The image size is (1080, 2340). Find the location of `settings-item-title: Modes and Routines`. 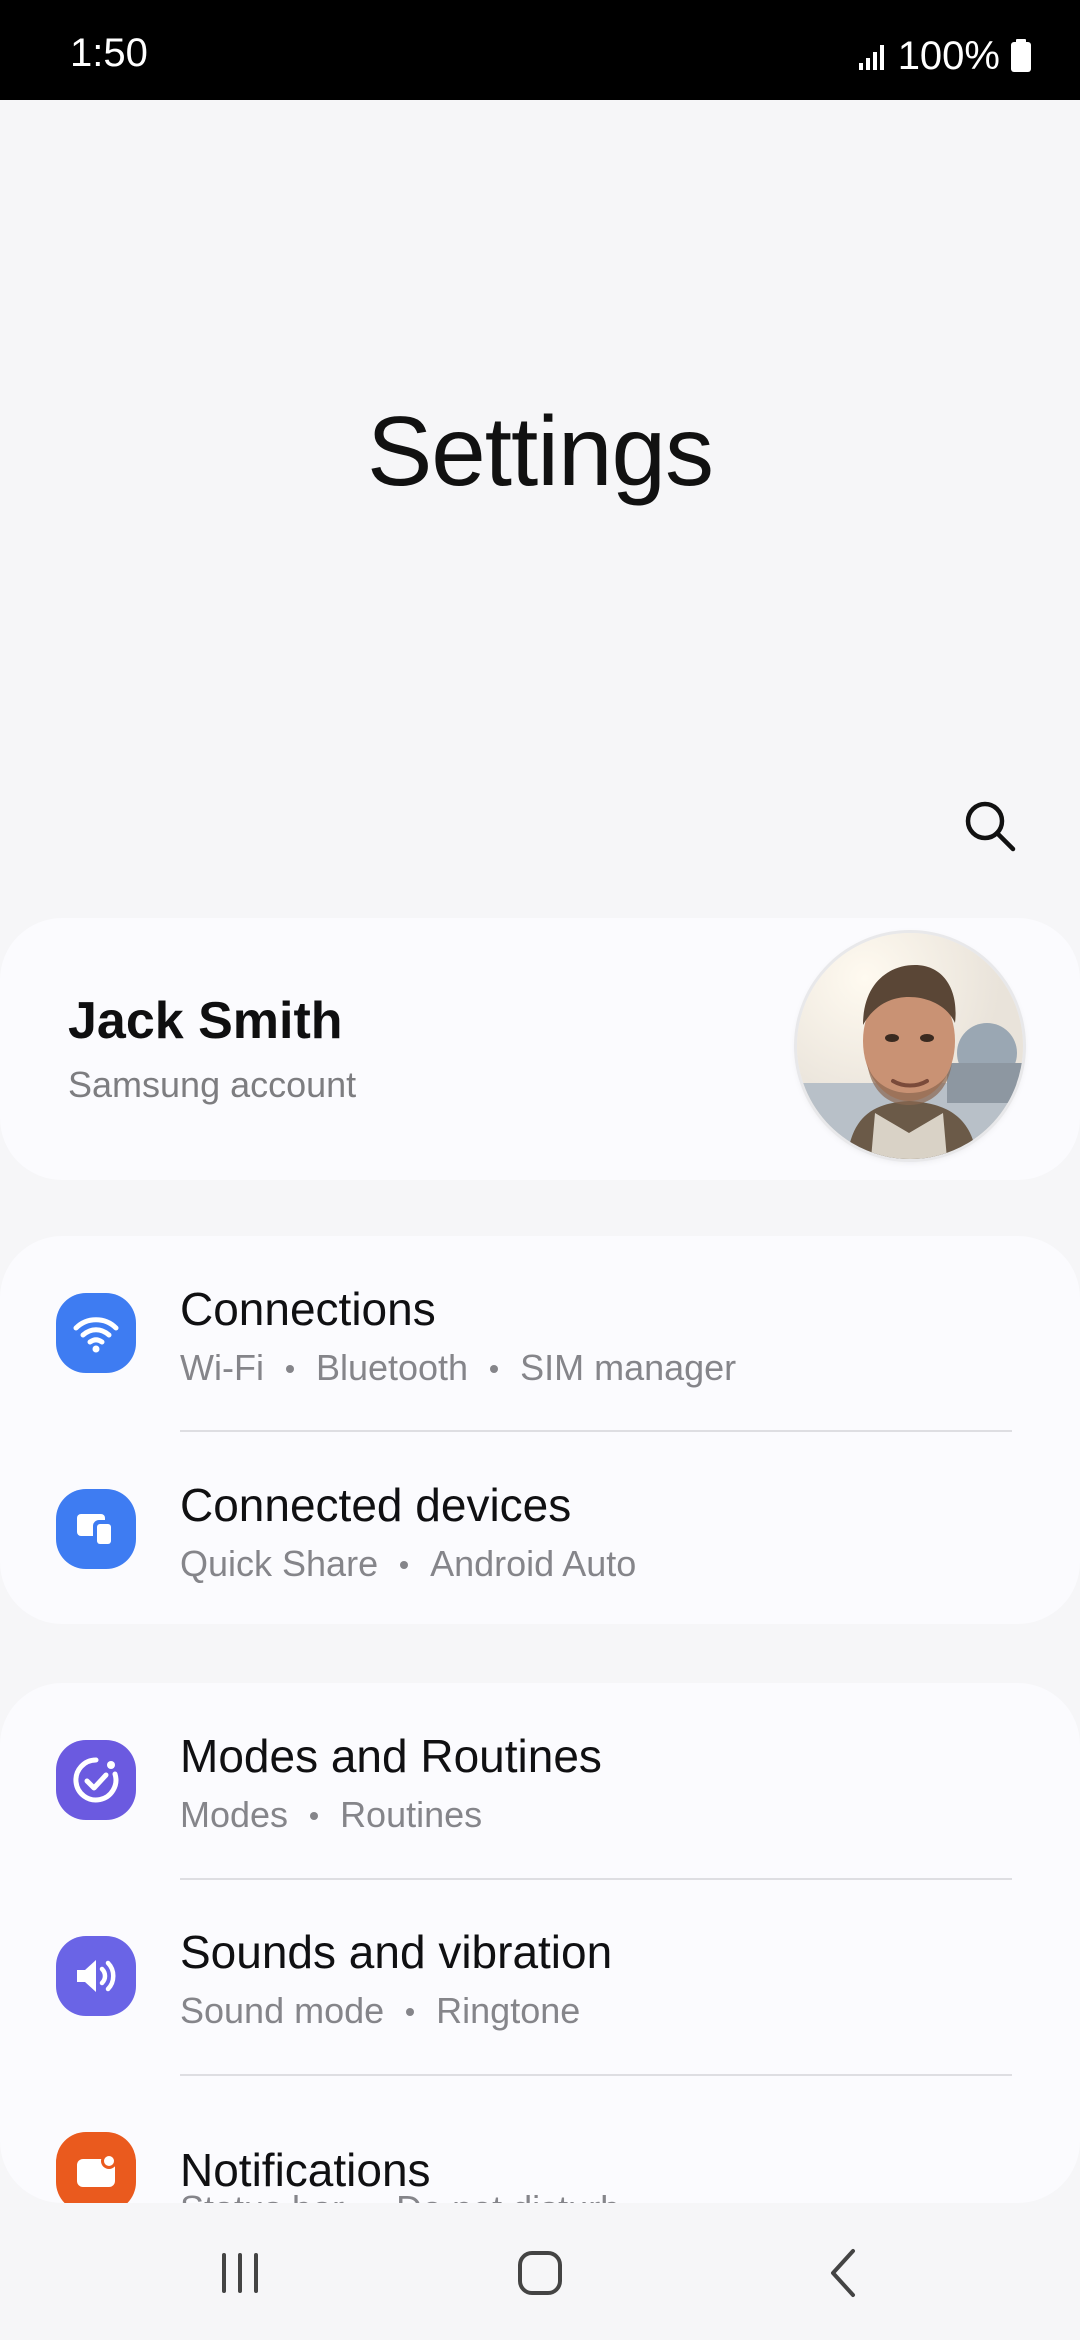

settings-item-title: Modes and Routines is located at coordinates (391, 1756).